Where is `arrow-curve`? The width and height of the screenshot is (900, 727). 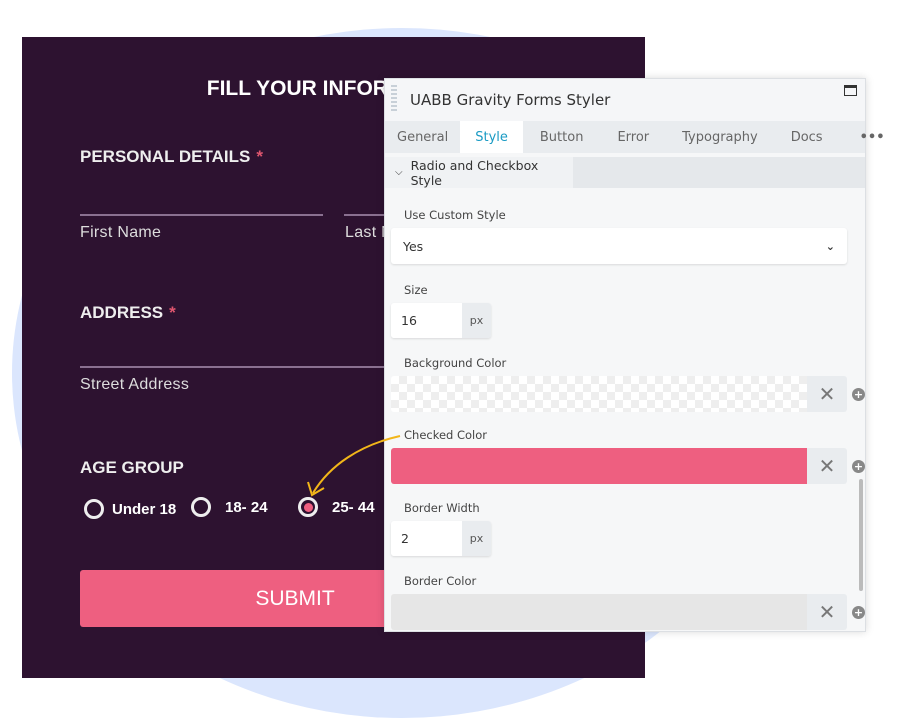
arrow-curve is located at coordinates (356, 464).